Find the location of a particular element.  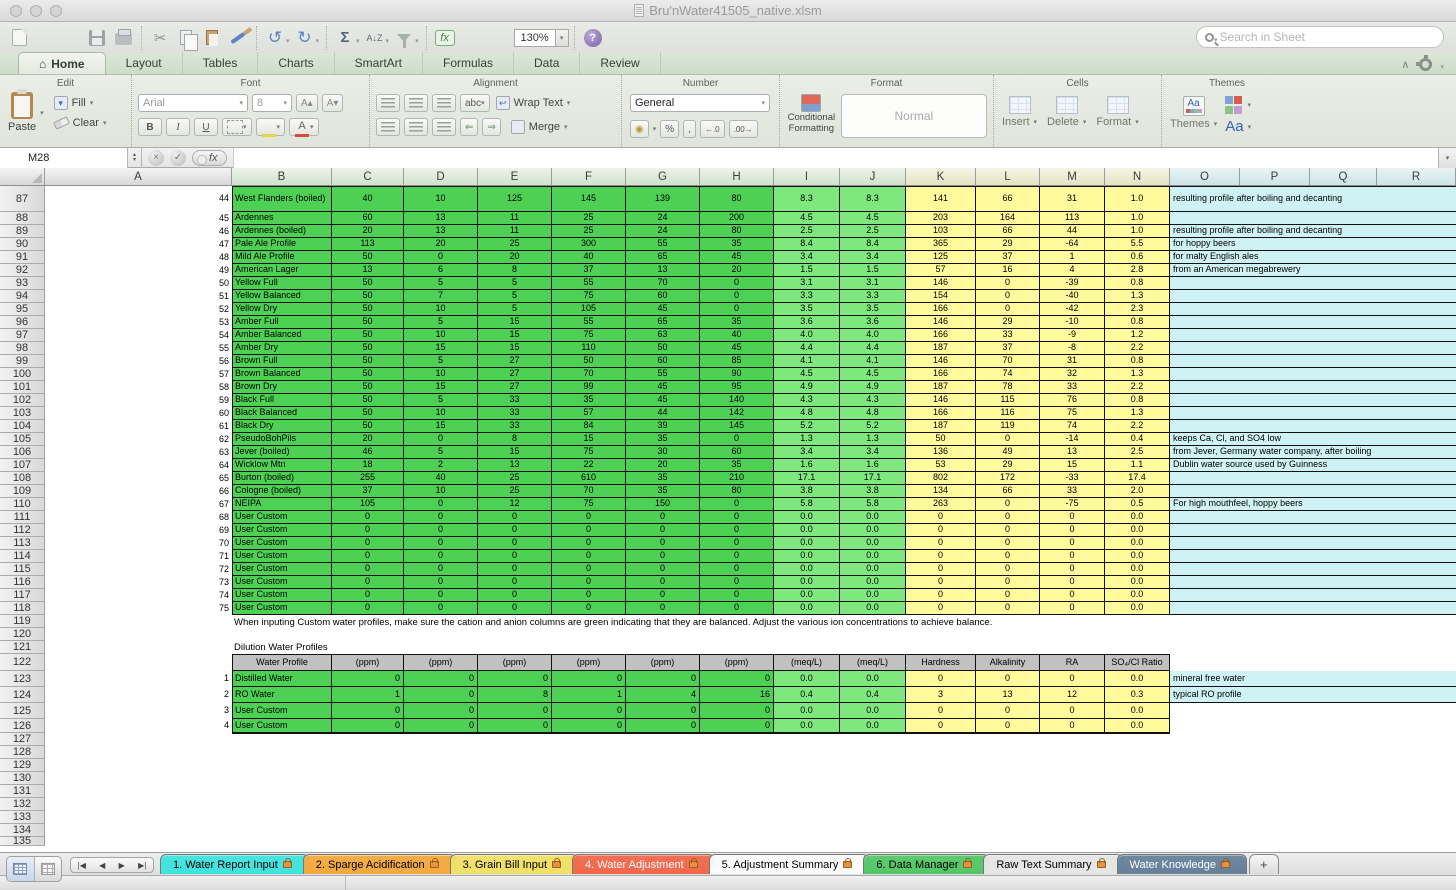

gear-icon is located at coordinates (1424, 62).